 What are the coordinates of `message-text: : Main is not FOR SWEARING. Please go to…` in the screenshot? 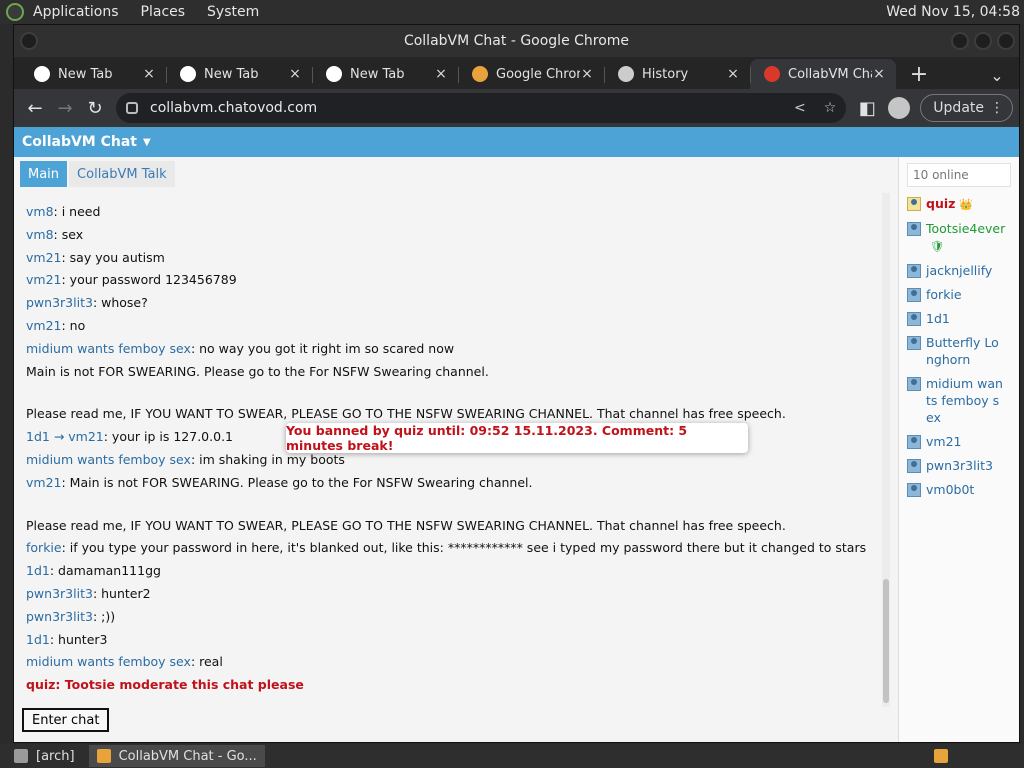 It's located at (297, 482).